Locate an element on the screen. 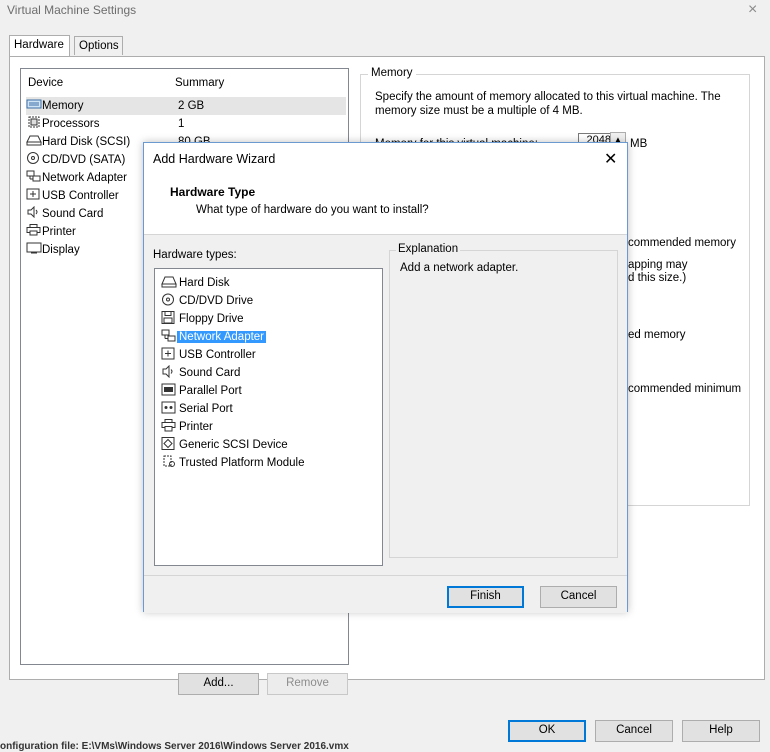  device-row-memory: Memory 2 GB is located at coordinates (186, 106).